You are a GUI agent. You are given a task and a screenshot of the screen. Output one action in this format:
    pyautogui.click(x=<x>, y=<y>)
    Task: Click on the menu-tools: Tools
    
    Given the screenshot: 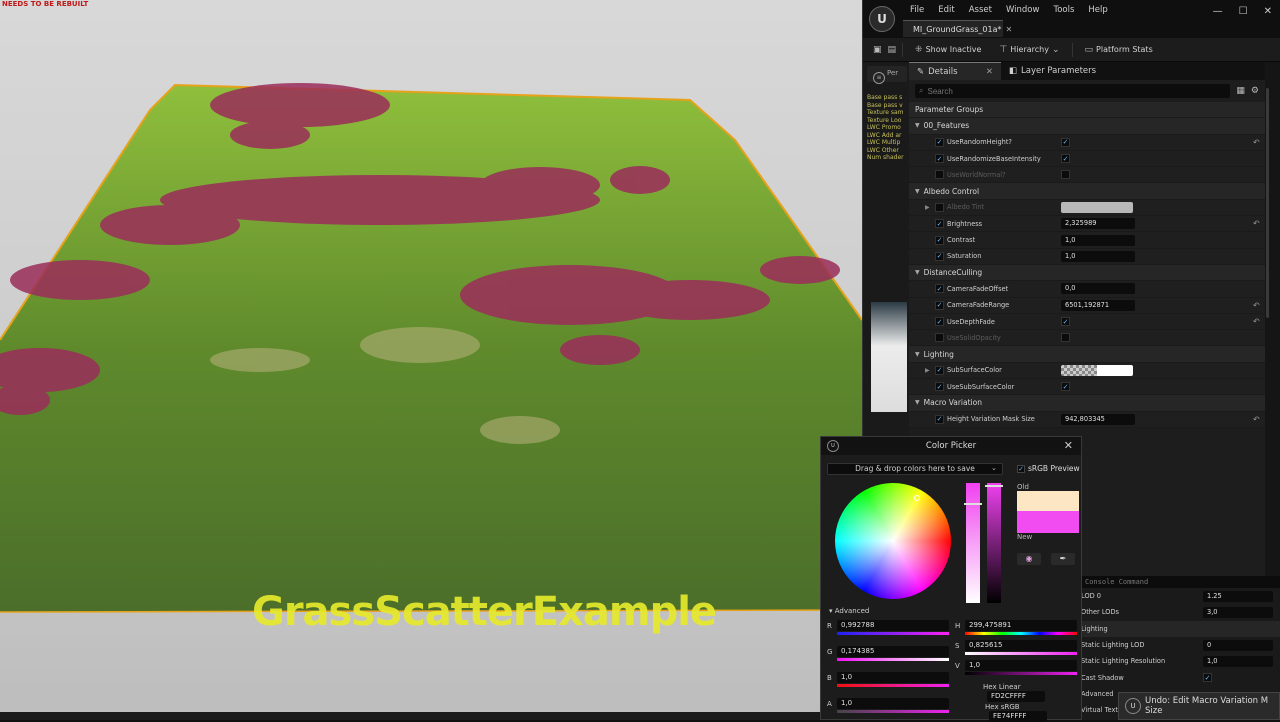 What is the action you would take?
    pyautogui.click(x=1063, y=10)
    